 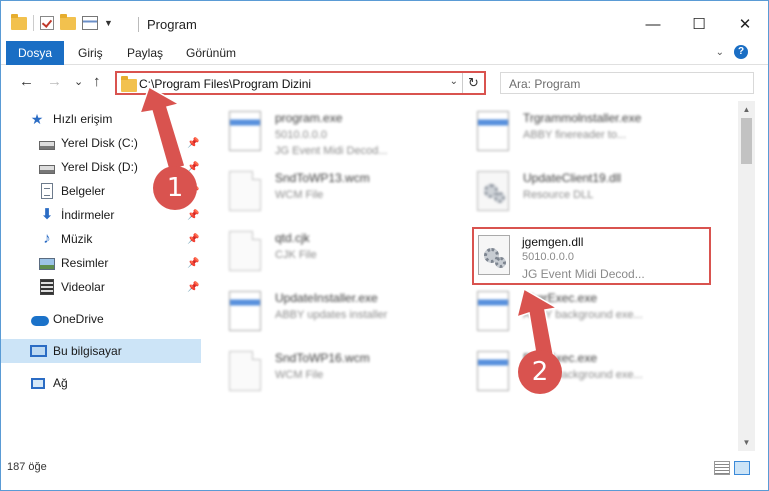 What do you see at coordinates (301, 135) in the screenshot?
I see `file-version: 5010.0.0.0` at bounding box center [301, 135].